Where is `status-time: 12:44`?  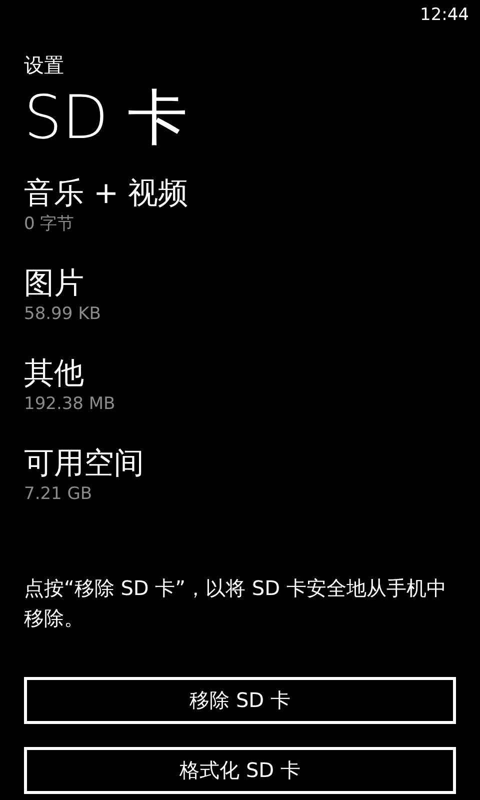
status-time: 12:44 is located at coordinates (444, 15).